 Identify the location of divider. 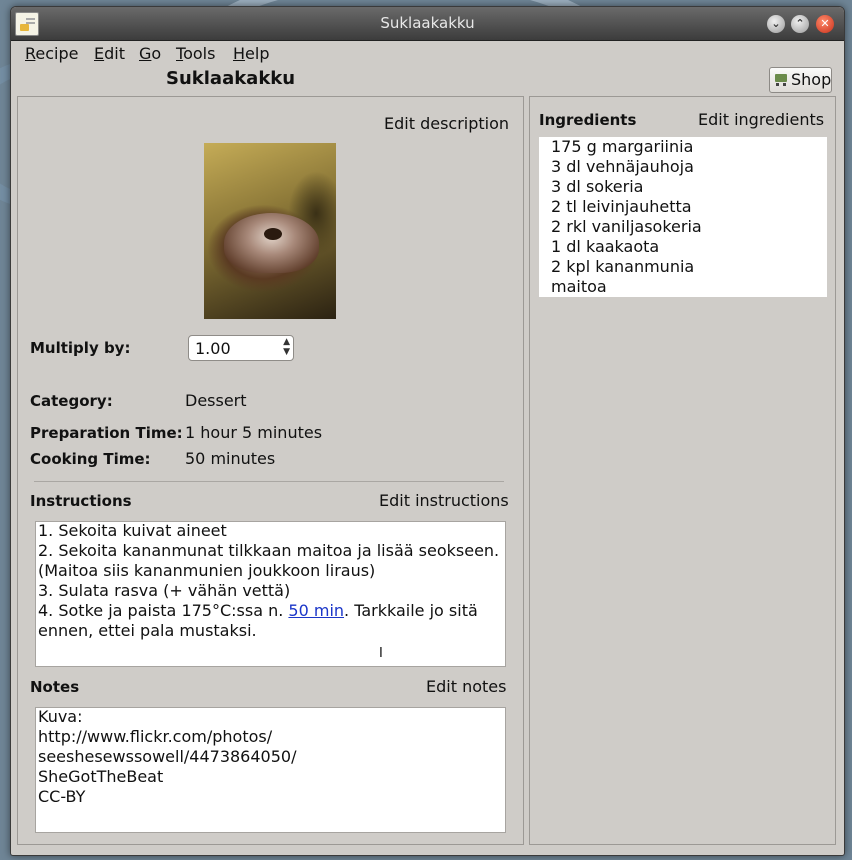
(269, 481).